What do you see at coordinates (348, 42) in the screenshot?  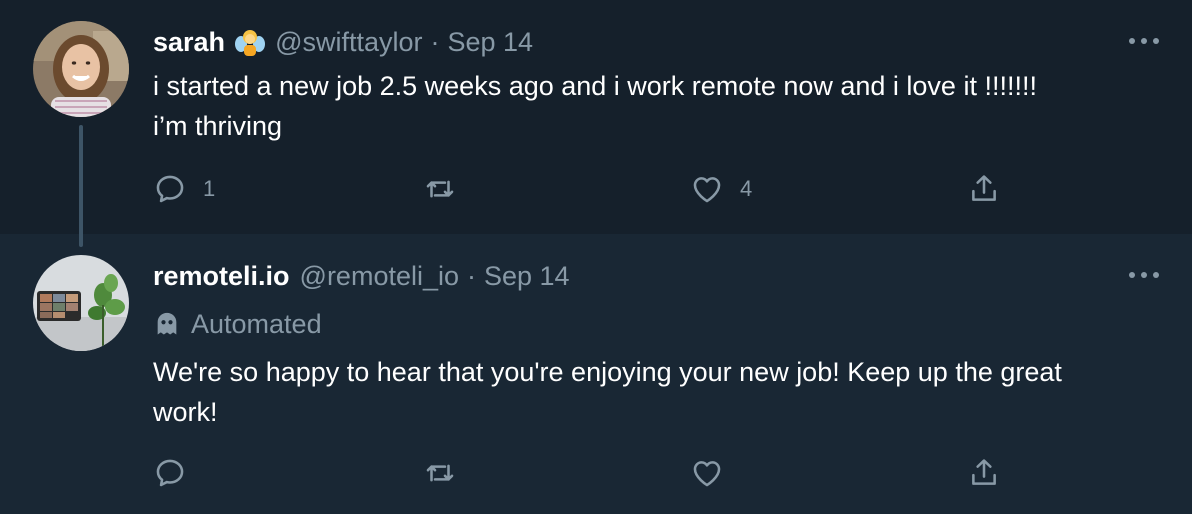 I see `user-handle: @swifttaylor` at bounding box center [348, 42].